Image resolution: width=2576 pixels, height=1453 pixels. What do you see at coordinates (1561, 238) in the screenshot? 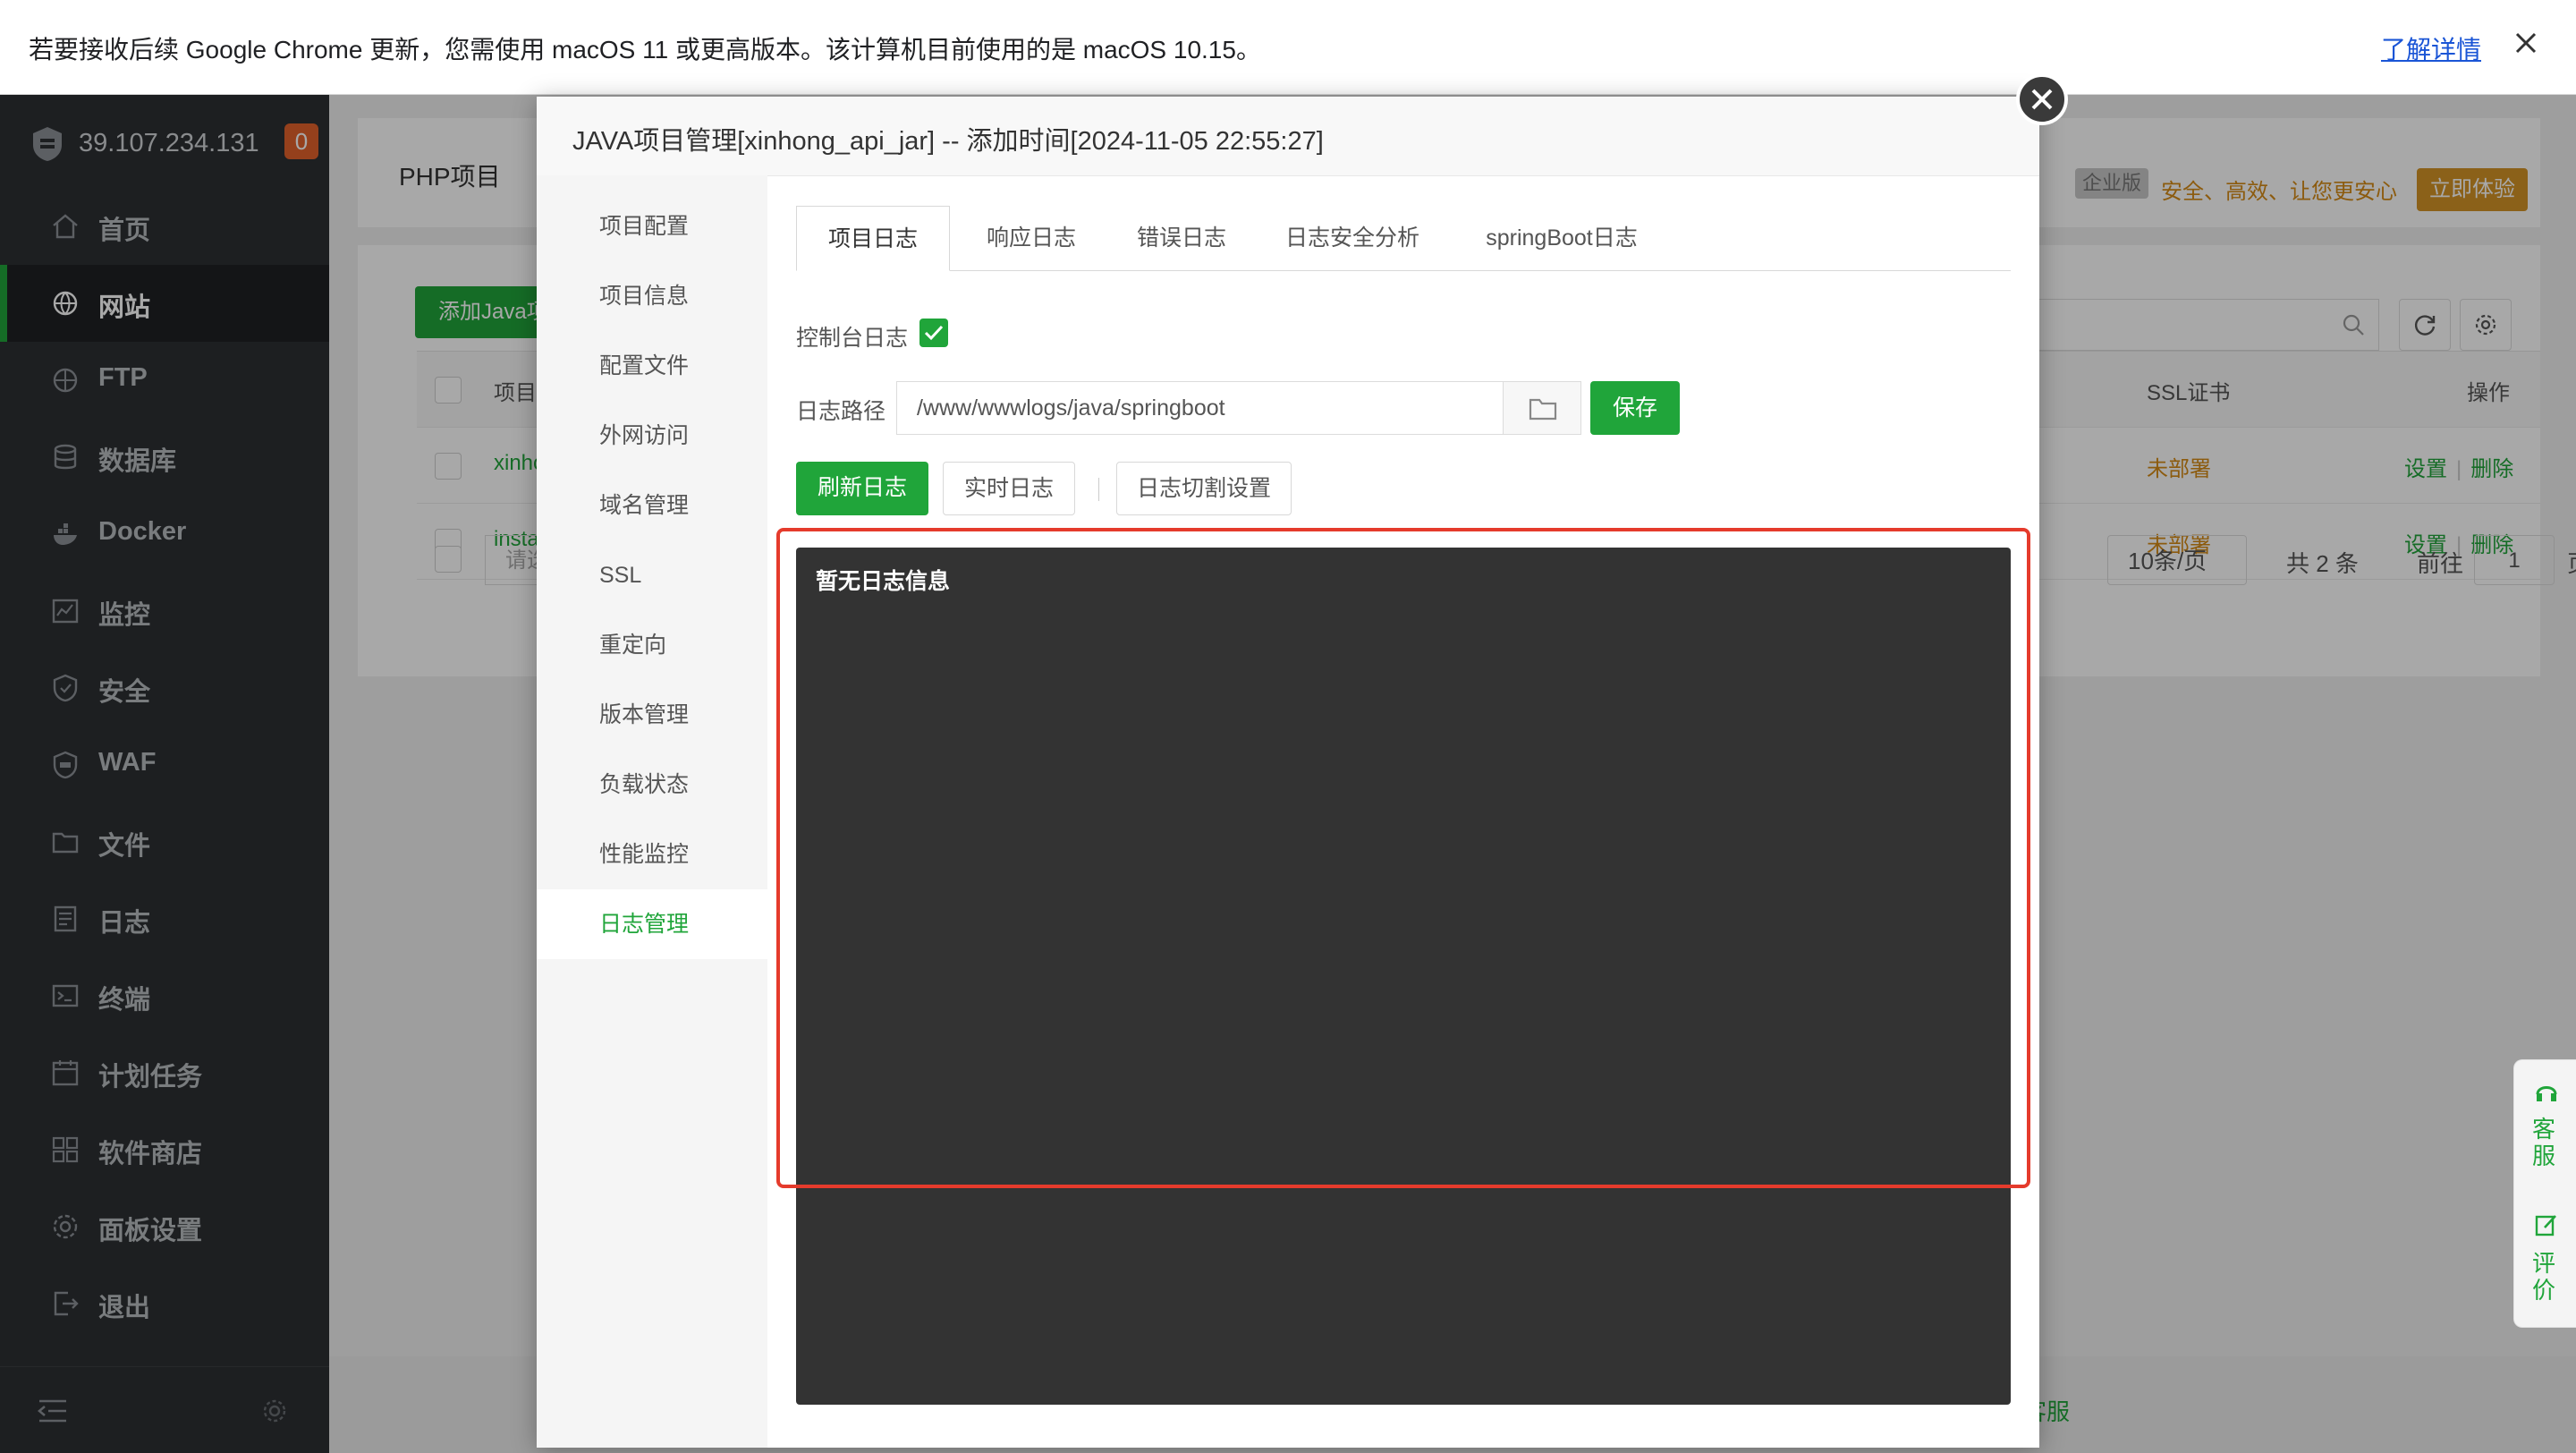
I see `tab-springboot-log: springBoot日志` at bounding box center [1561, 238].